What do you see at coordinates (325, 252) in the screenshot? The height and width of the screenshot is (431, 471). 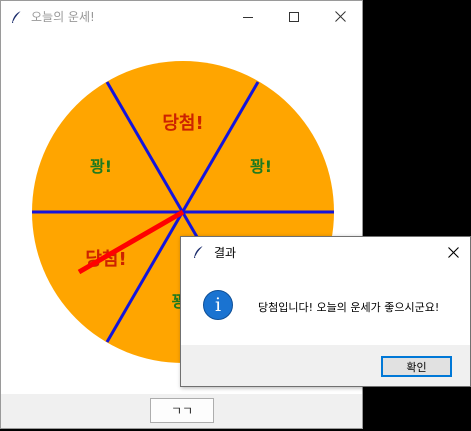 I see `dialog-titlebar: 결과` at bounding box center [325, 252].